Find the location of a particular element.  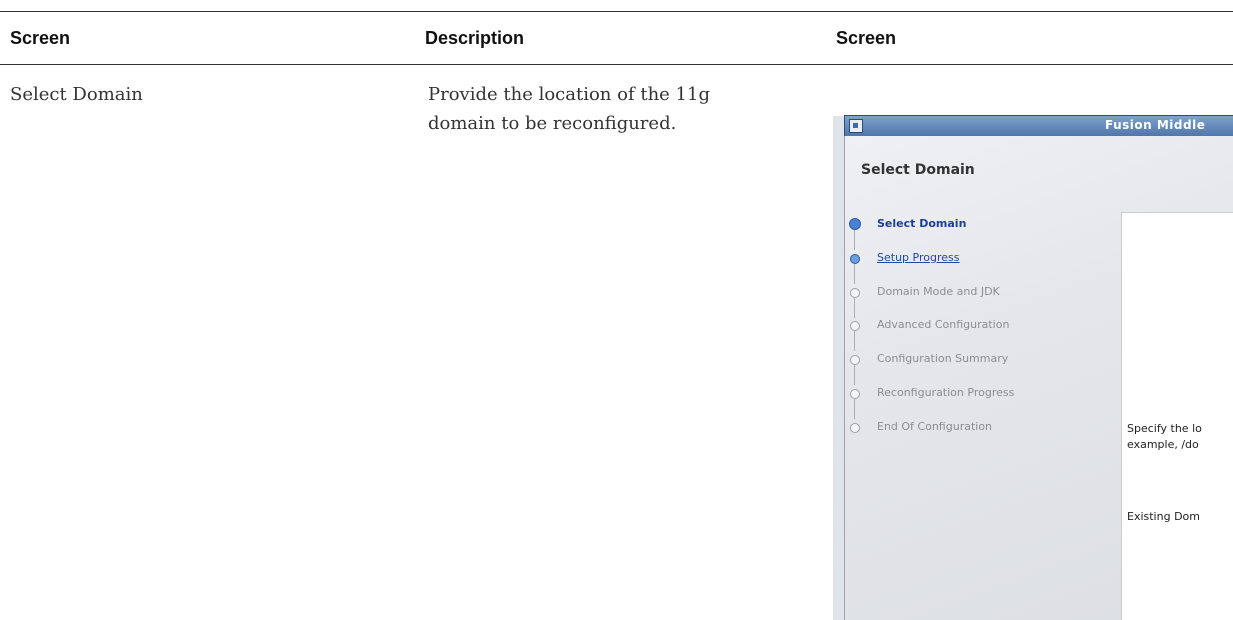

existing-domain-label: Existing Dom is located at coordinates (1163, 516).